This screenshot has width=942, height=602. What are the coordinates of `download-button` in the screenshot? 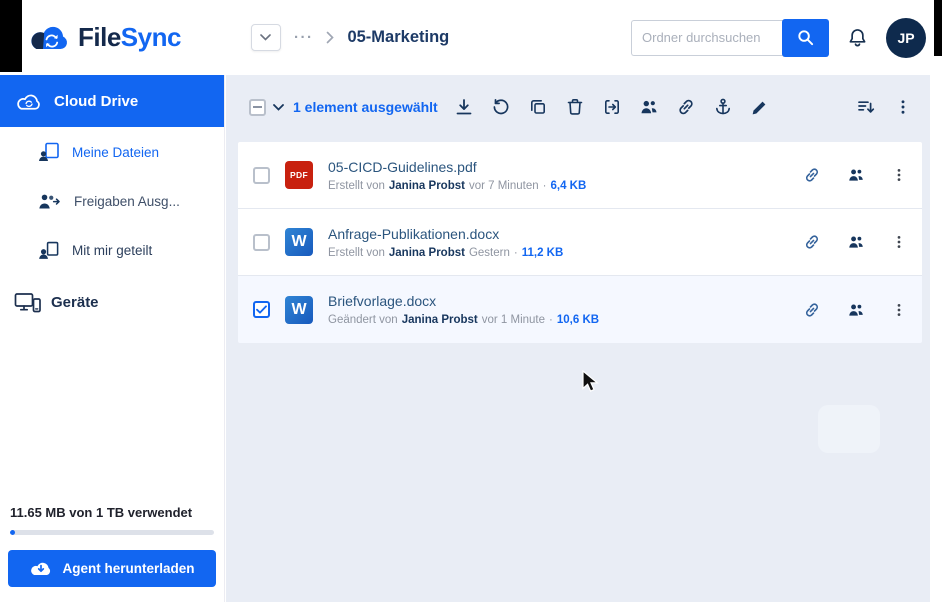 It's located at (464, 107).